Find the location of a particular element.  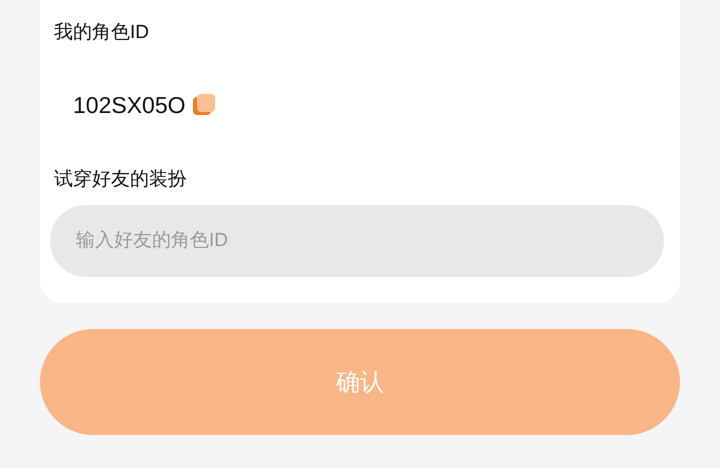

section-label: 试穿好友的装扮 is located at coordinates (120, 180).